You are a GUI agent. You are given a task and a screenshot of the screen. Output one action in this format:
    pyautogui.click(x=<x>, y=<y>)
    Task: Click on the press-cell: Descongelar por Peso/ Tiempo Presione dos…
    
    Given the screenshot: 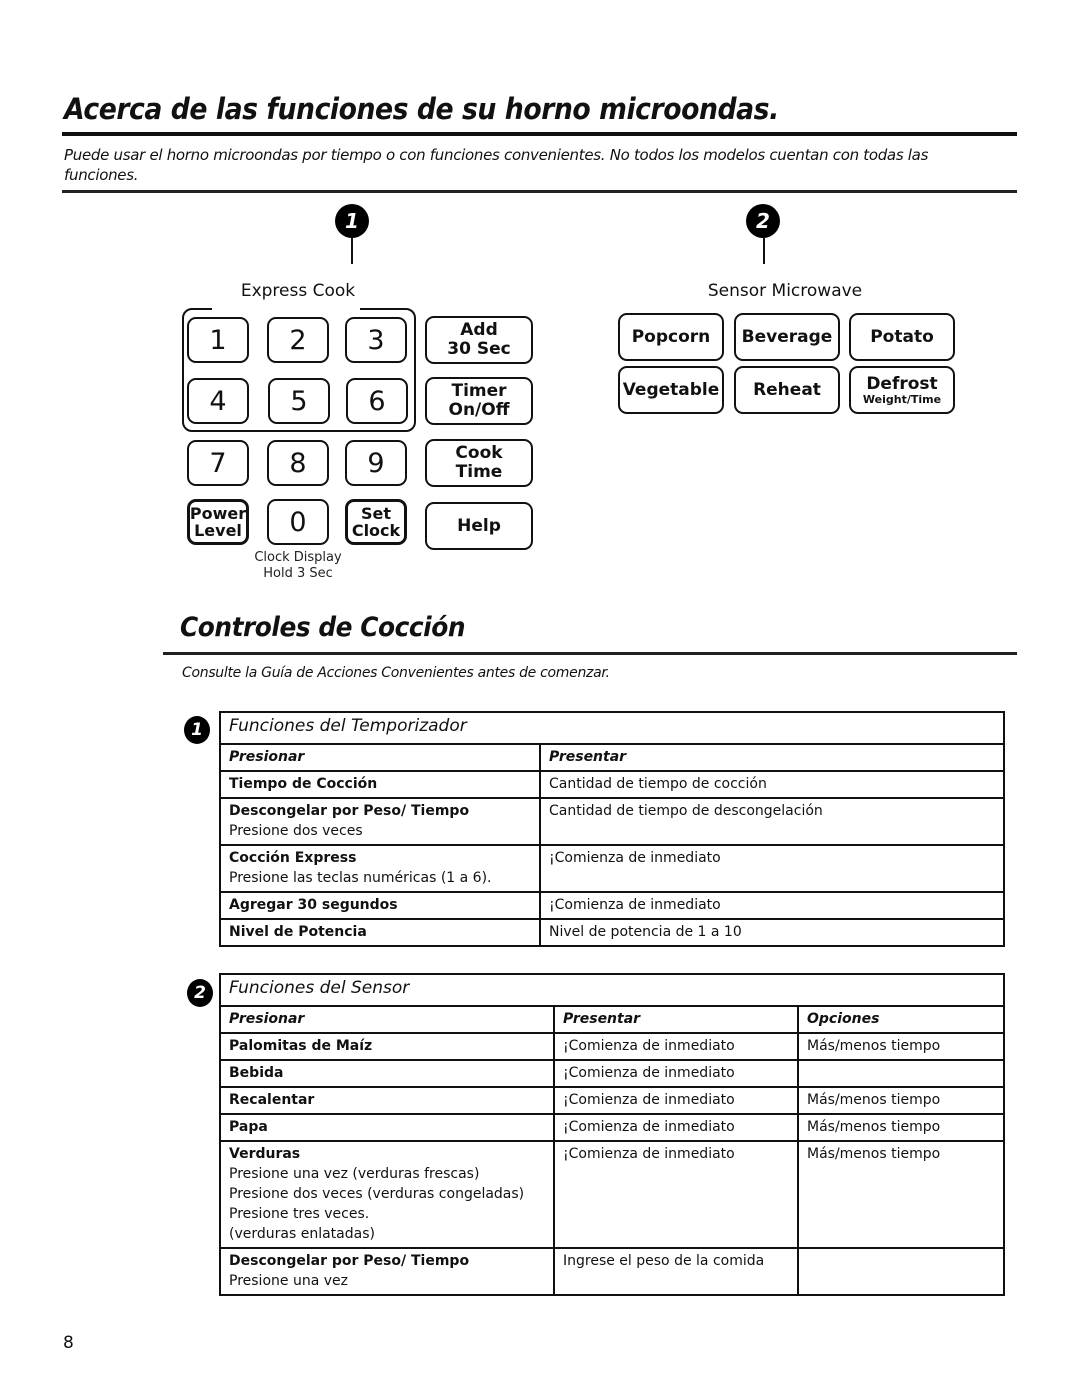 What is the action you would take?
    pyautogui.click(x=380, y=821)
    